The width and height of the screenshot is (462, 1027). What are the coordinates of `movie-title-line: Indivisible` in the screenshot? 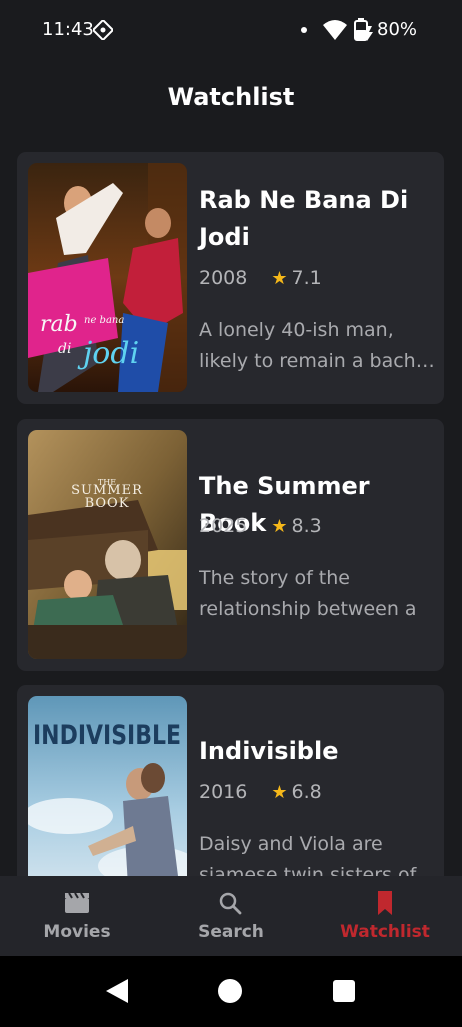 It's located at (269, 751).